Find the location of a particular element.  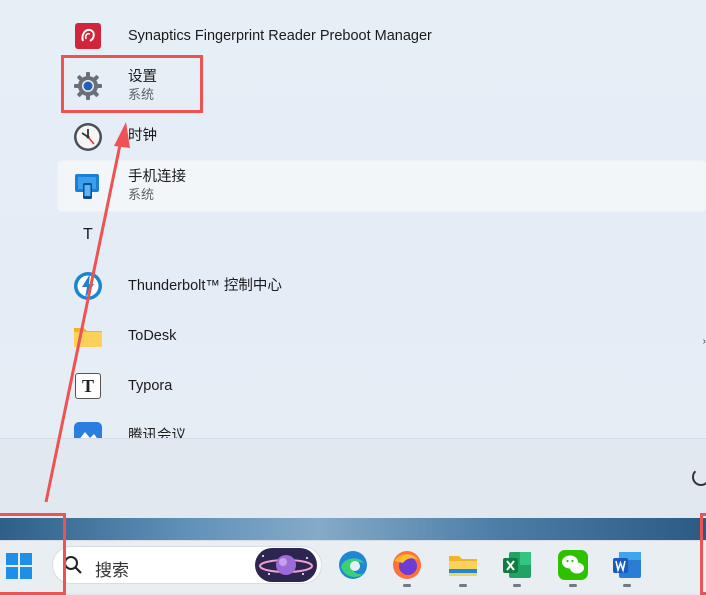

app-name: Typora is located at coordinates (150, 386).